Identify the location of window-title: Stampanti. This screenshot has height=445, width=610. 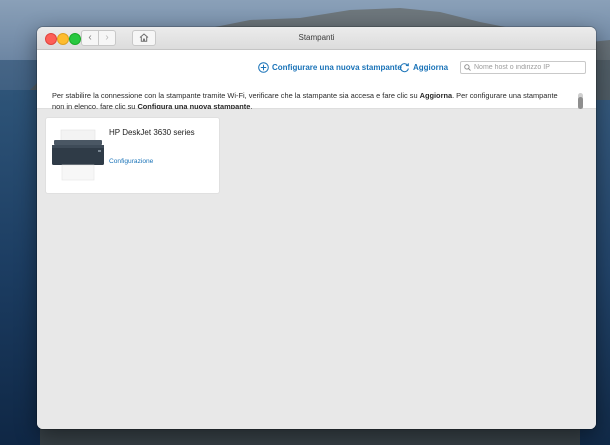
(316, 37).